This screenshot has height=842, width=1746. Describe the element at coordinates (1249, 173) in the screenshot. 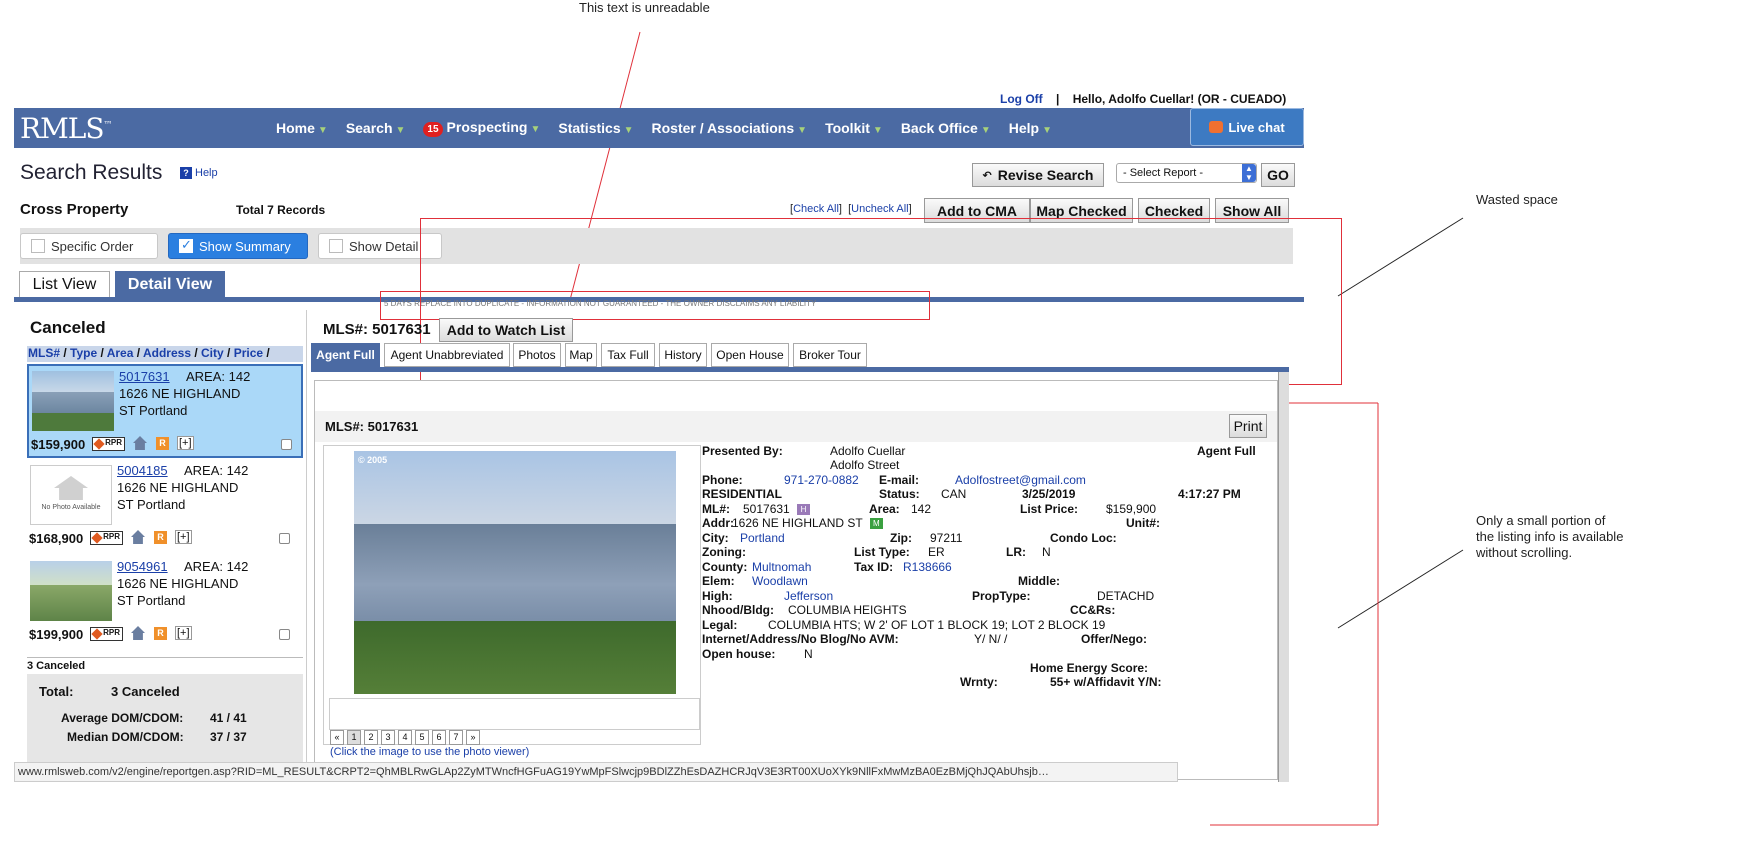

I see `dropdown-arrows-icon: ▲ ▼` at that location.